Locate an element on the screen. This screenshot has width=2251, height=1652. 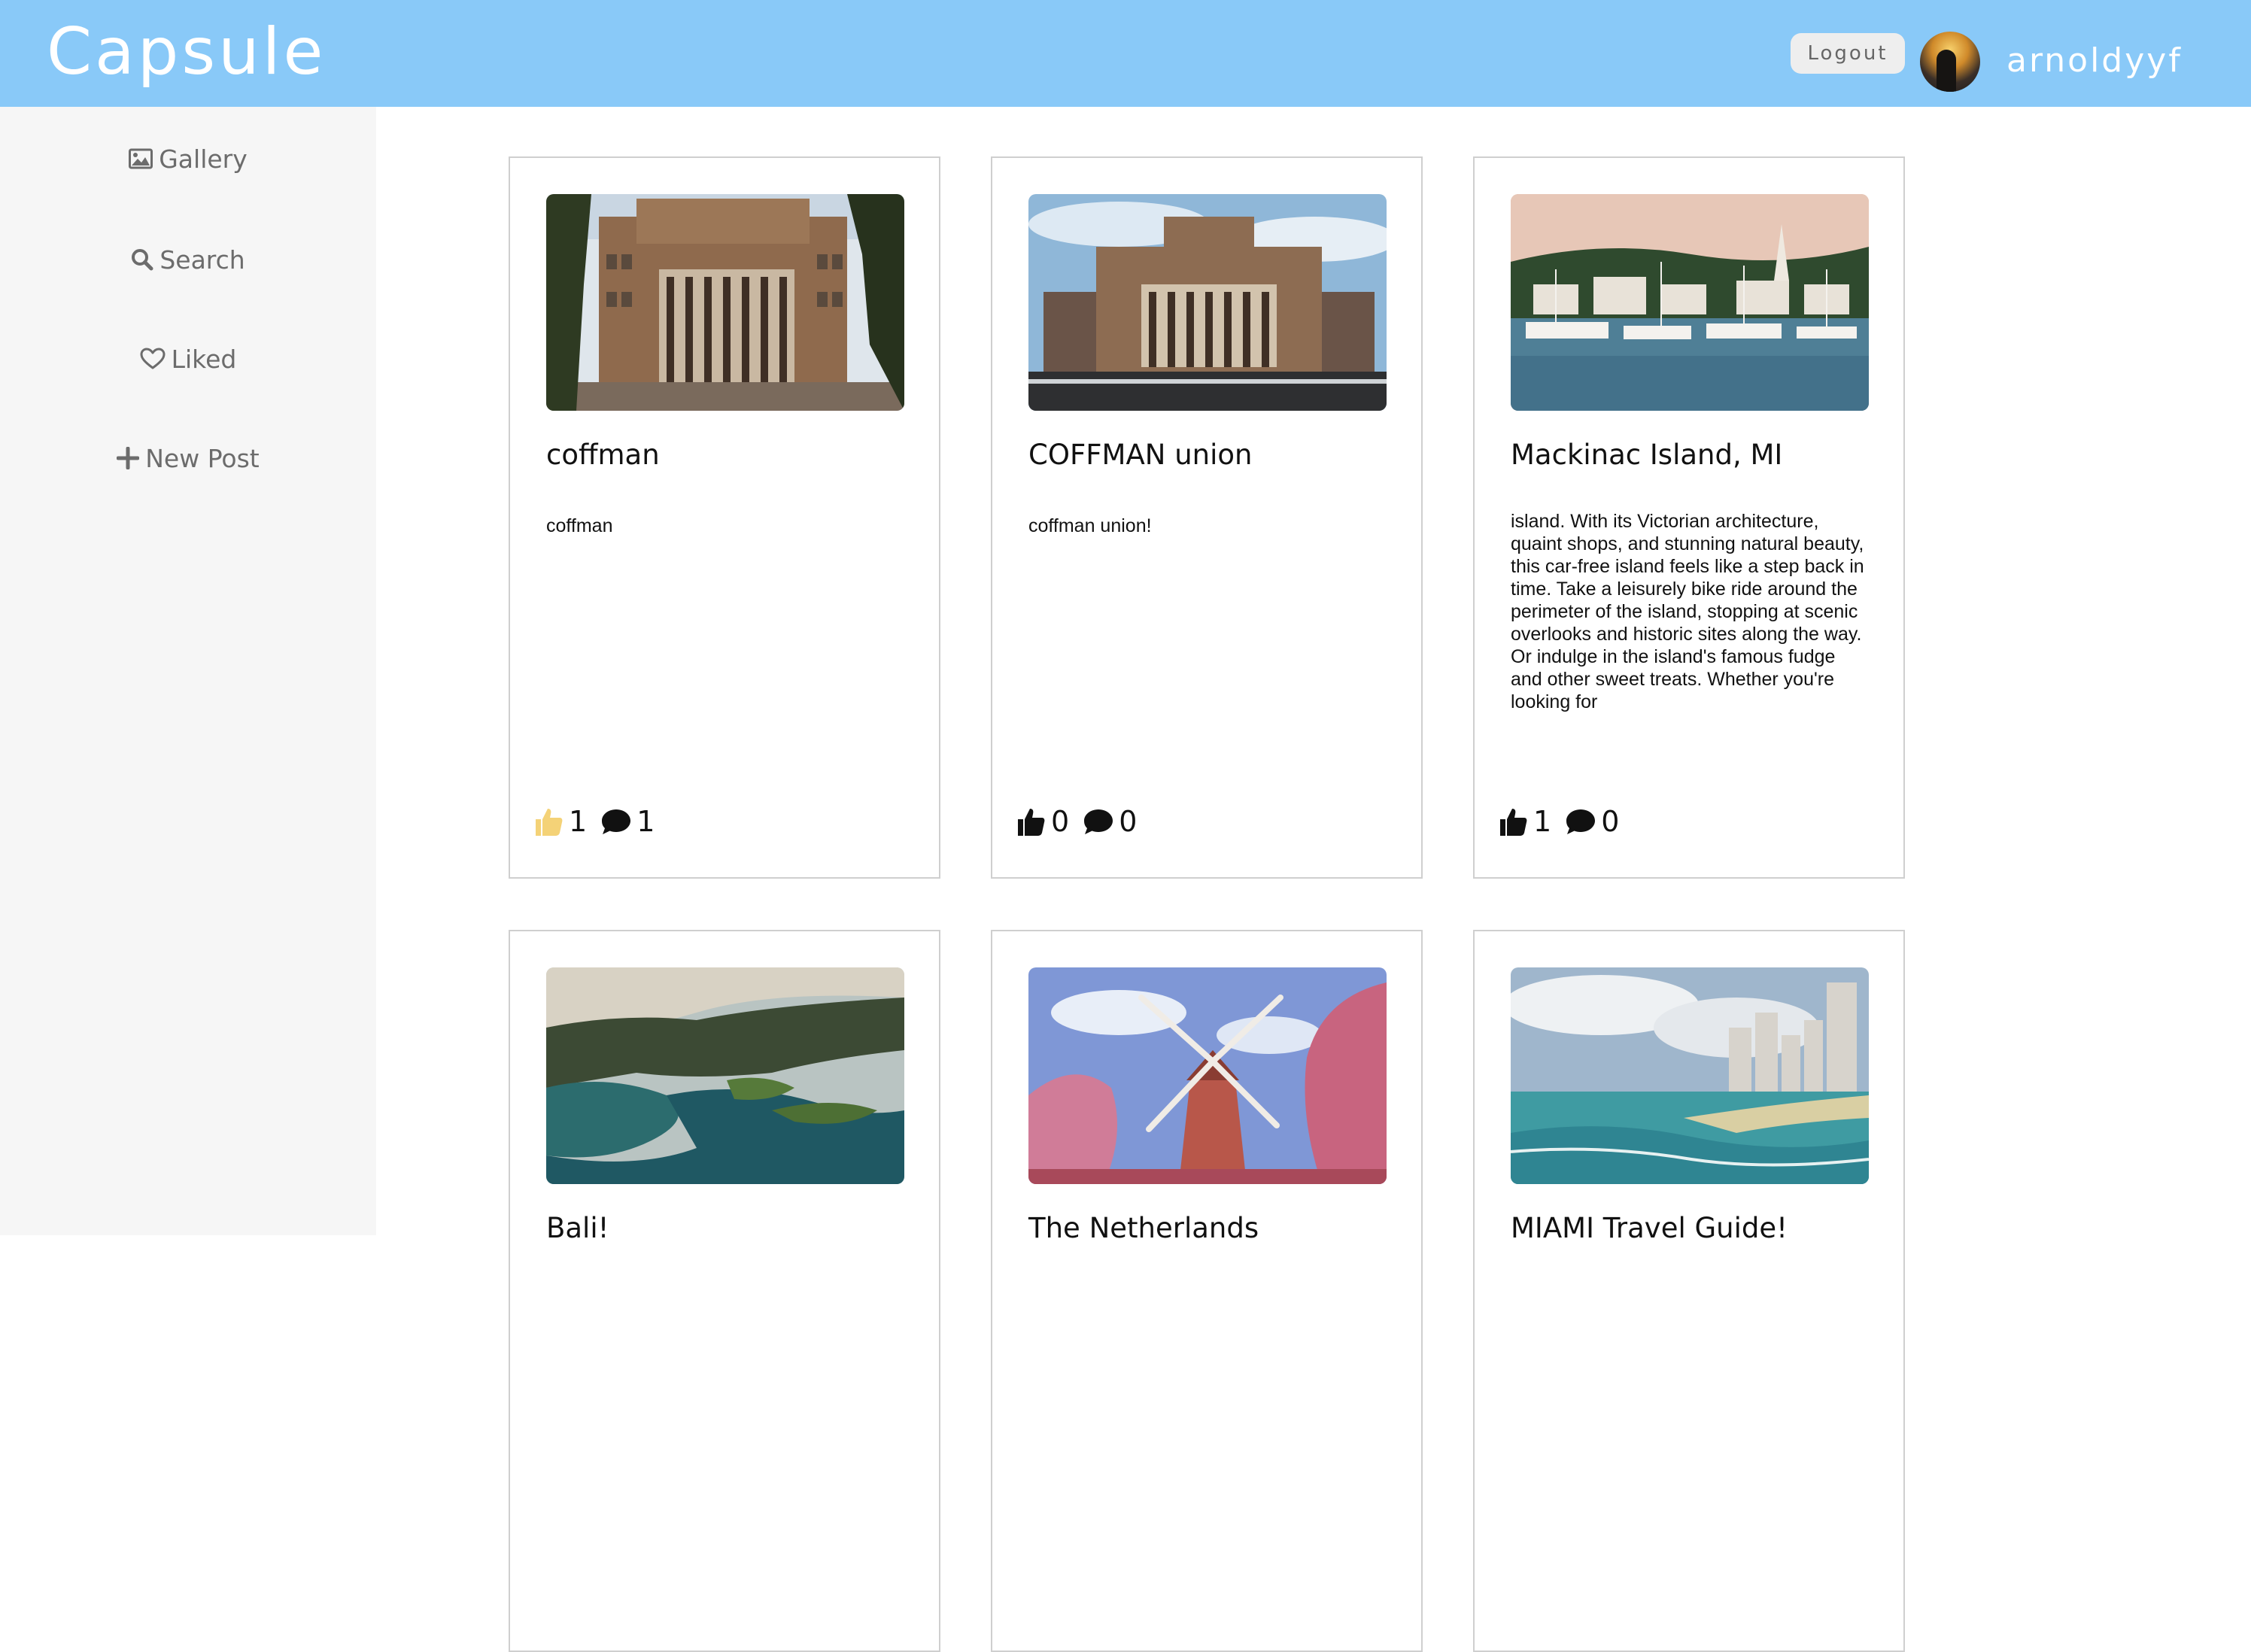
like-count: 0 is located at coordinates (1060, 821).